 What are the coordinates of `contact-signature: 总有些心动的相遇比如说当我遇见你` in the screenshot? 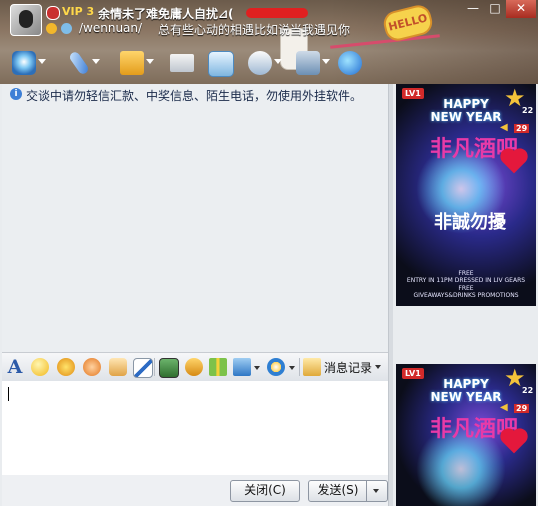 It's located at (254, 30).